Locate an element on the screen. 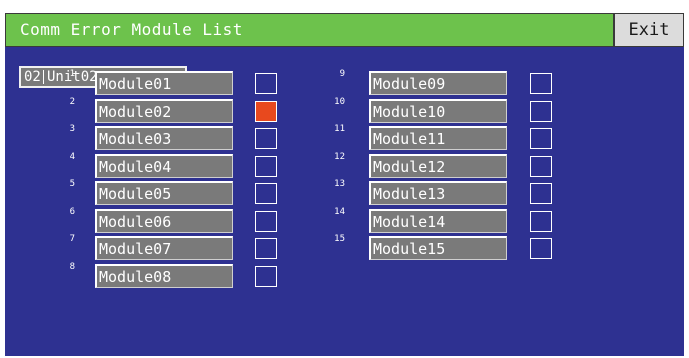 This screenshot has height=358, width=689. unit-divider is located at coordinates (43, 77).